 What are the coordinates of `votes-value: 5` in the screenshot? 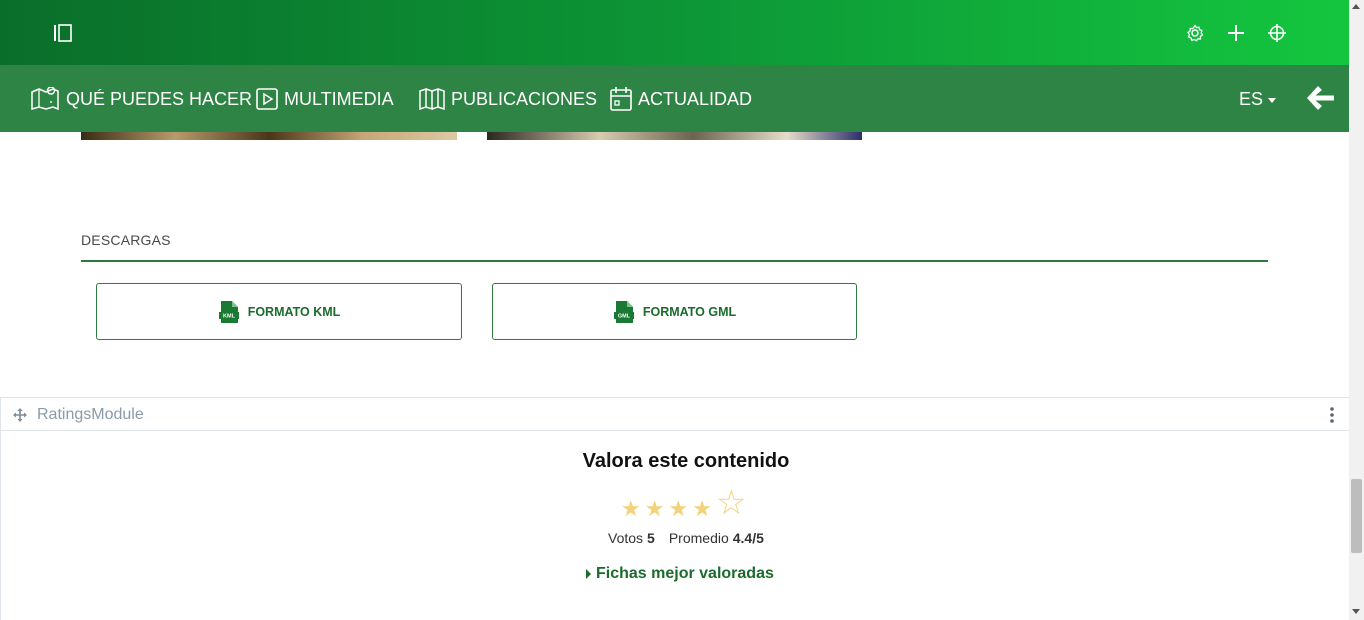 It's located at (651, 538).